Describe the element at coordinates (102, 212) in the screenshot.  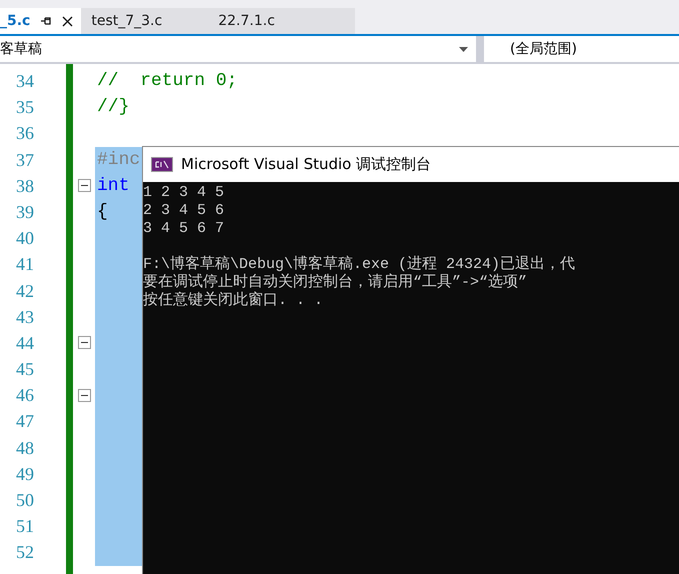
I see `code-text: {` at that location.